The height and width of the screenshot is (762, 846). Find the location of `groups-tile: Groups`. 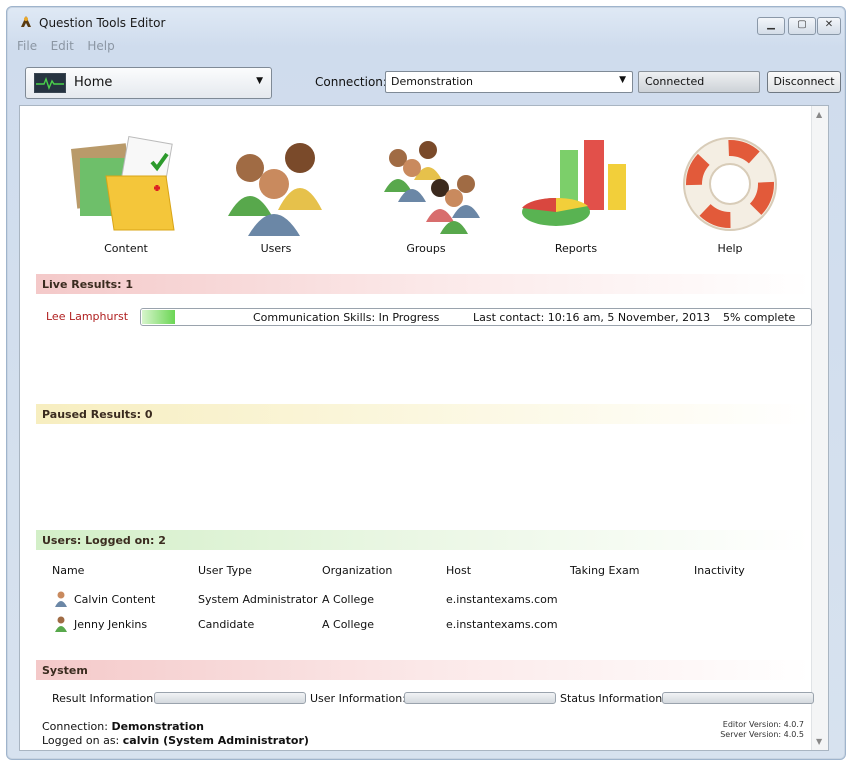

groups-tile: Groups is located at coordinates (426, 196).